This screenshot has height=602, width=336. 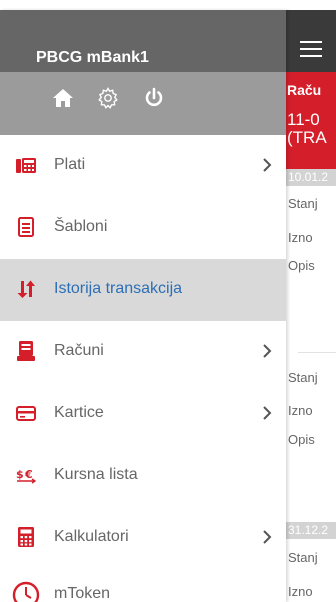 What do you see at coordinates (143, 228) in the screenshot?
I see `nav-item-sabloni: Šabloni` at bounding box center [143, 228].